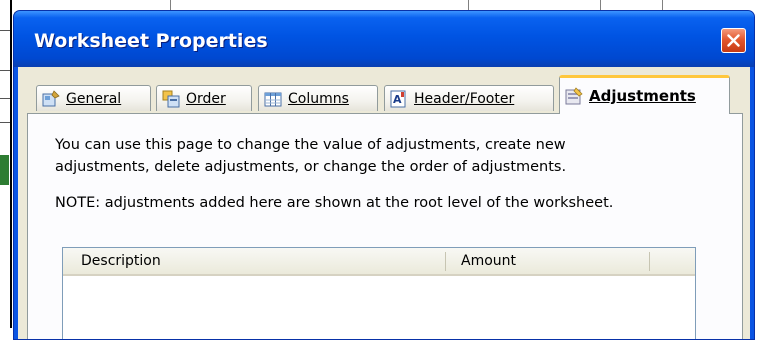  Describe the element at coordinates (11, 164) in the screenshot. I see `spreadsheet-border` at that location.